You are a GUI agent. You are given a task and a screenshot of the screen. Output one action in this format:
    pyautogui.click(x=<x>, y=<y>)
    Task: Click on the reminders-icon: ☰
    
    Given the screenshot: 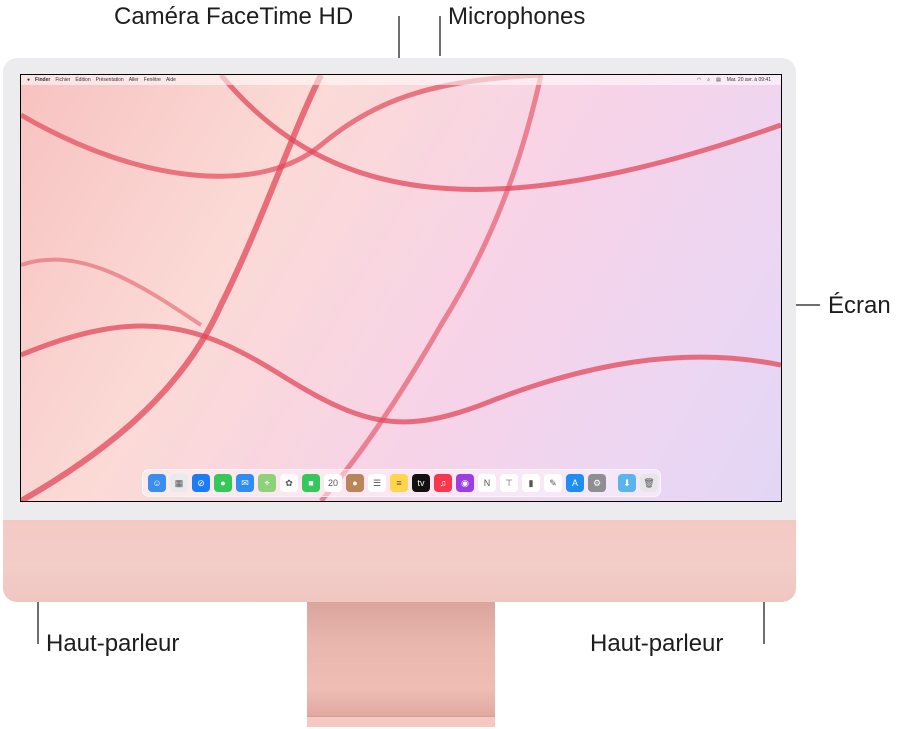 What is the action you would take?
    pyautogui.click(x=377, y=483)
    